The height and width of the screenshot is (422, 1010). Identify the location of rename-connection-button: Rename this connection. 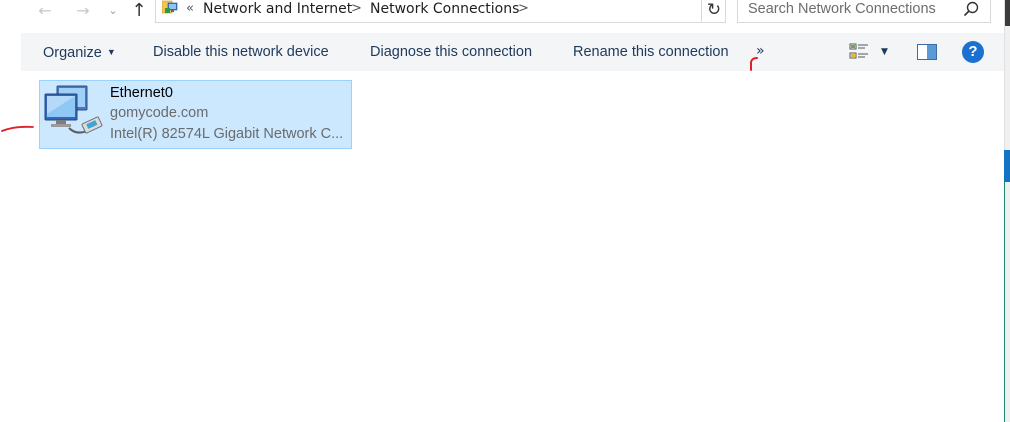
(651, 52).